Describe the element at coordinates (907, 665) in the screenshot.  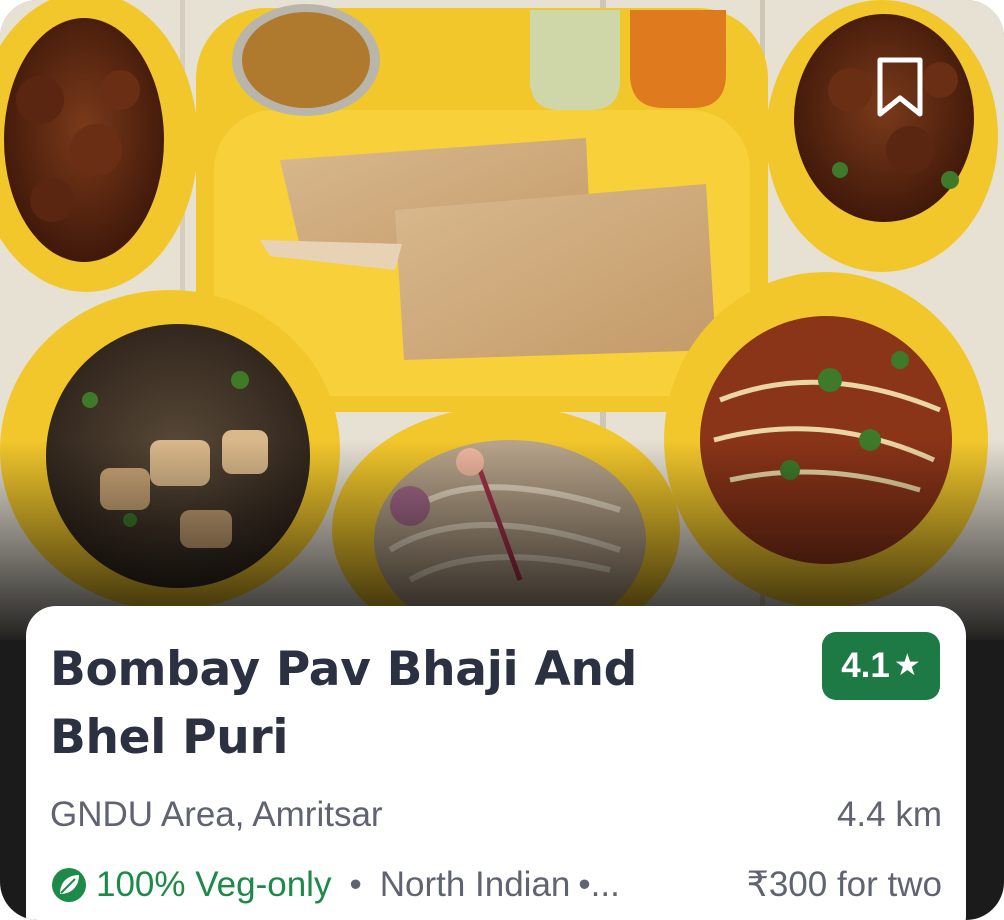
I see `star-icon: ★` at that location.